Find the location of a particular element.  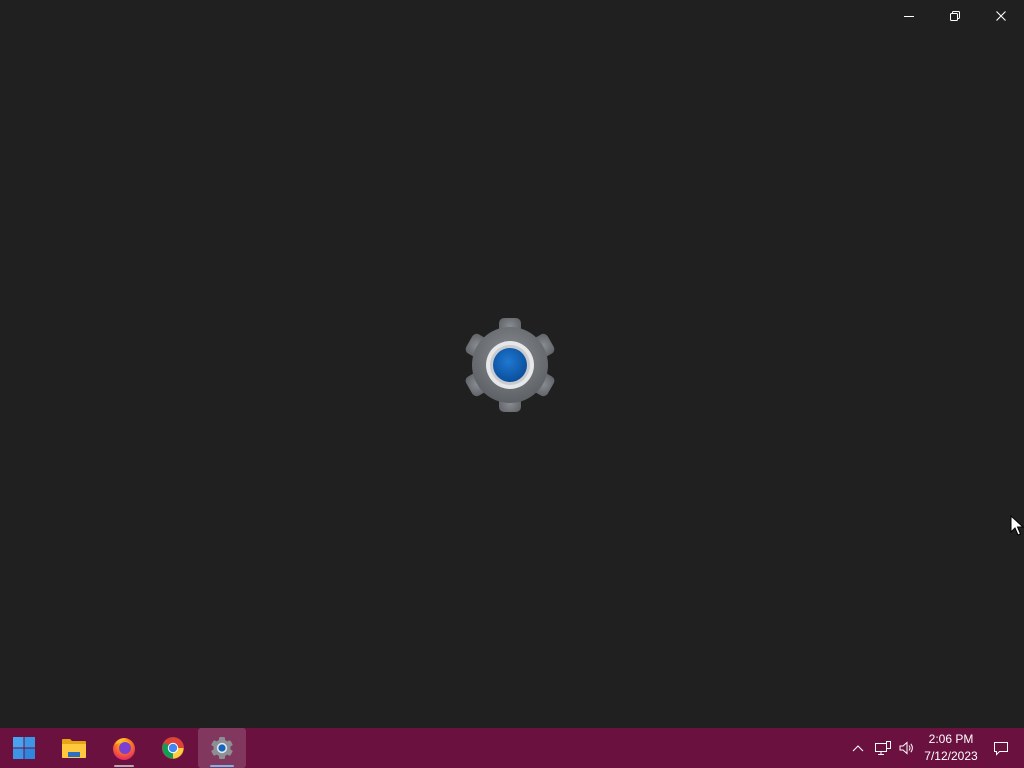

folder-icon is located at coordinates (74, 748).